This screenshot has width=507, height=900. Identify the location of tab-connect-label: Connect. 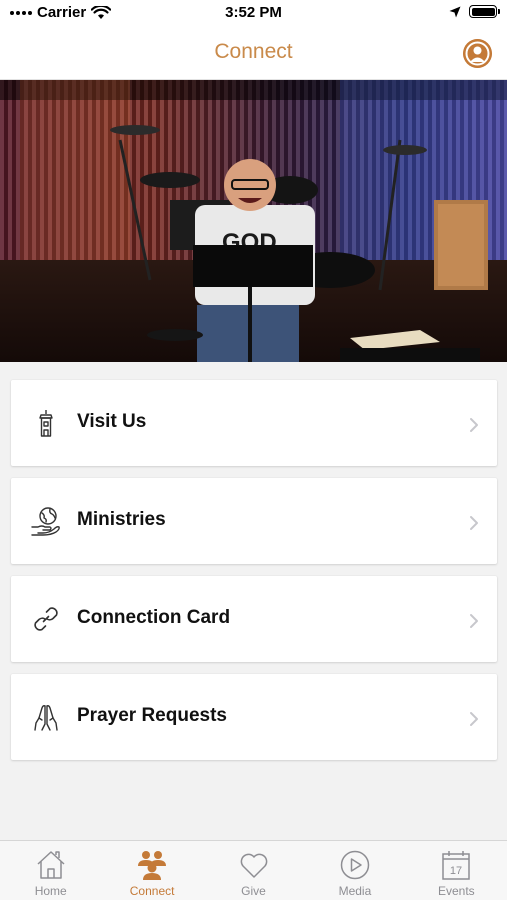
(152, 891).